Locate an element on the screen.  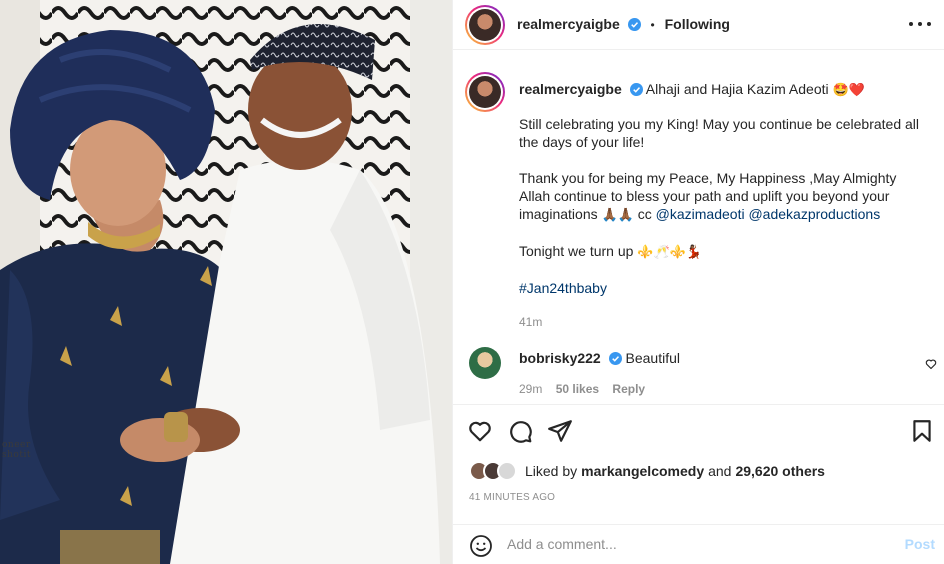
caption-paragraph-3-text: Tonight we turn up is located at coordinates (576, 251).